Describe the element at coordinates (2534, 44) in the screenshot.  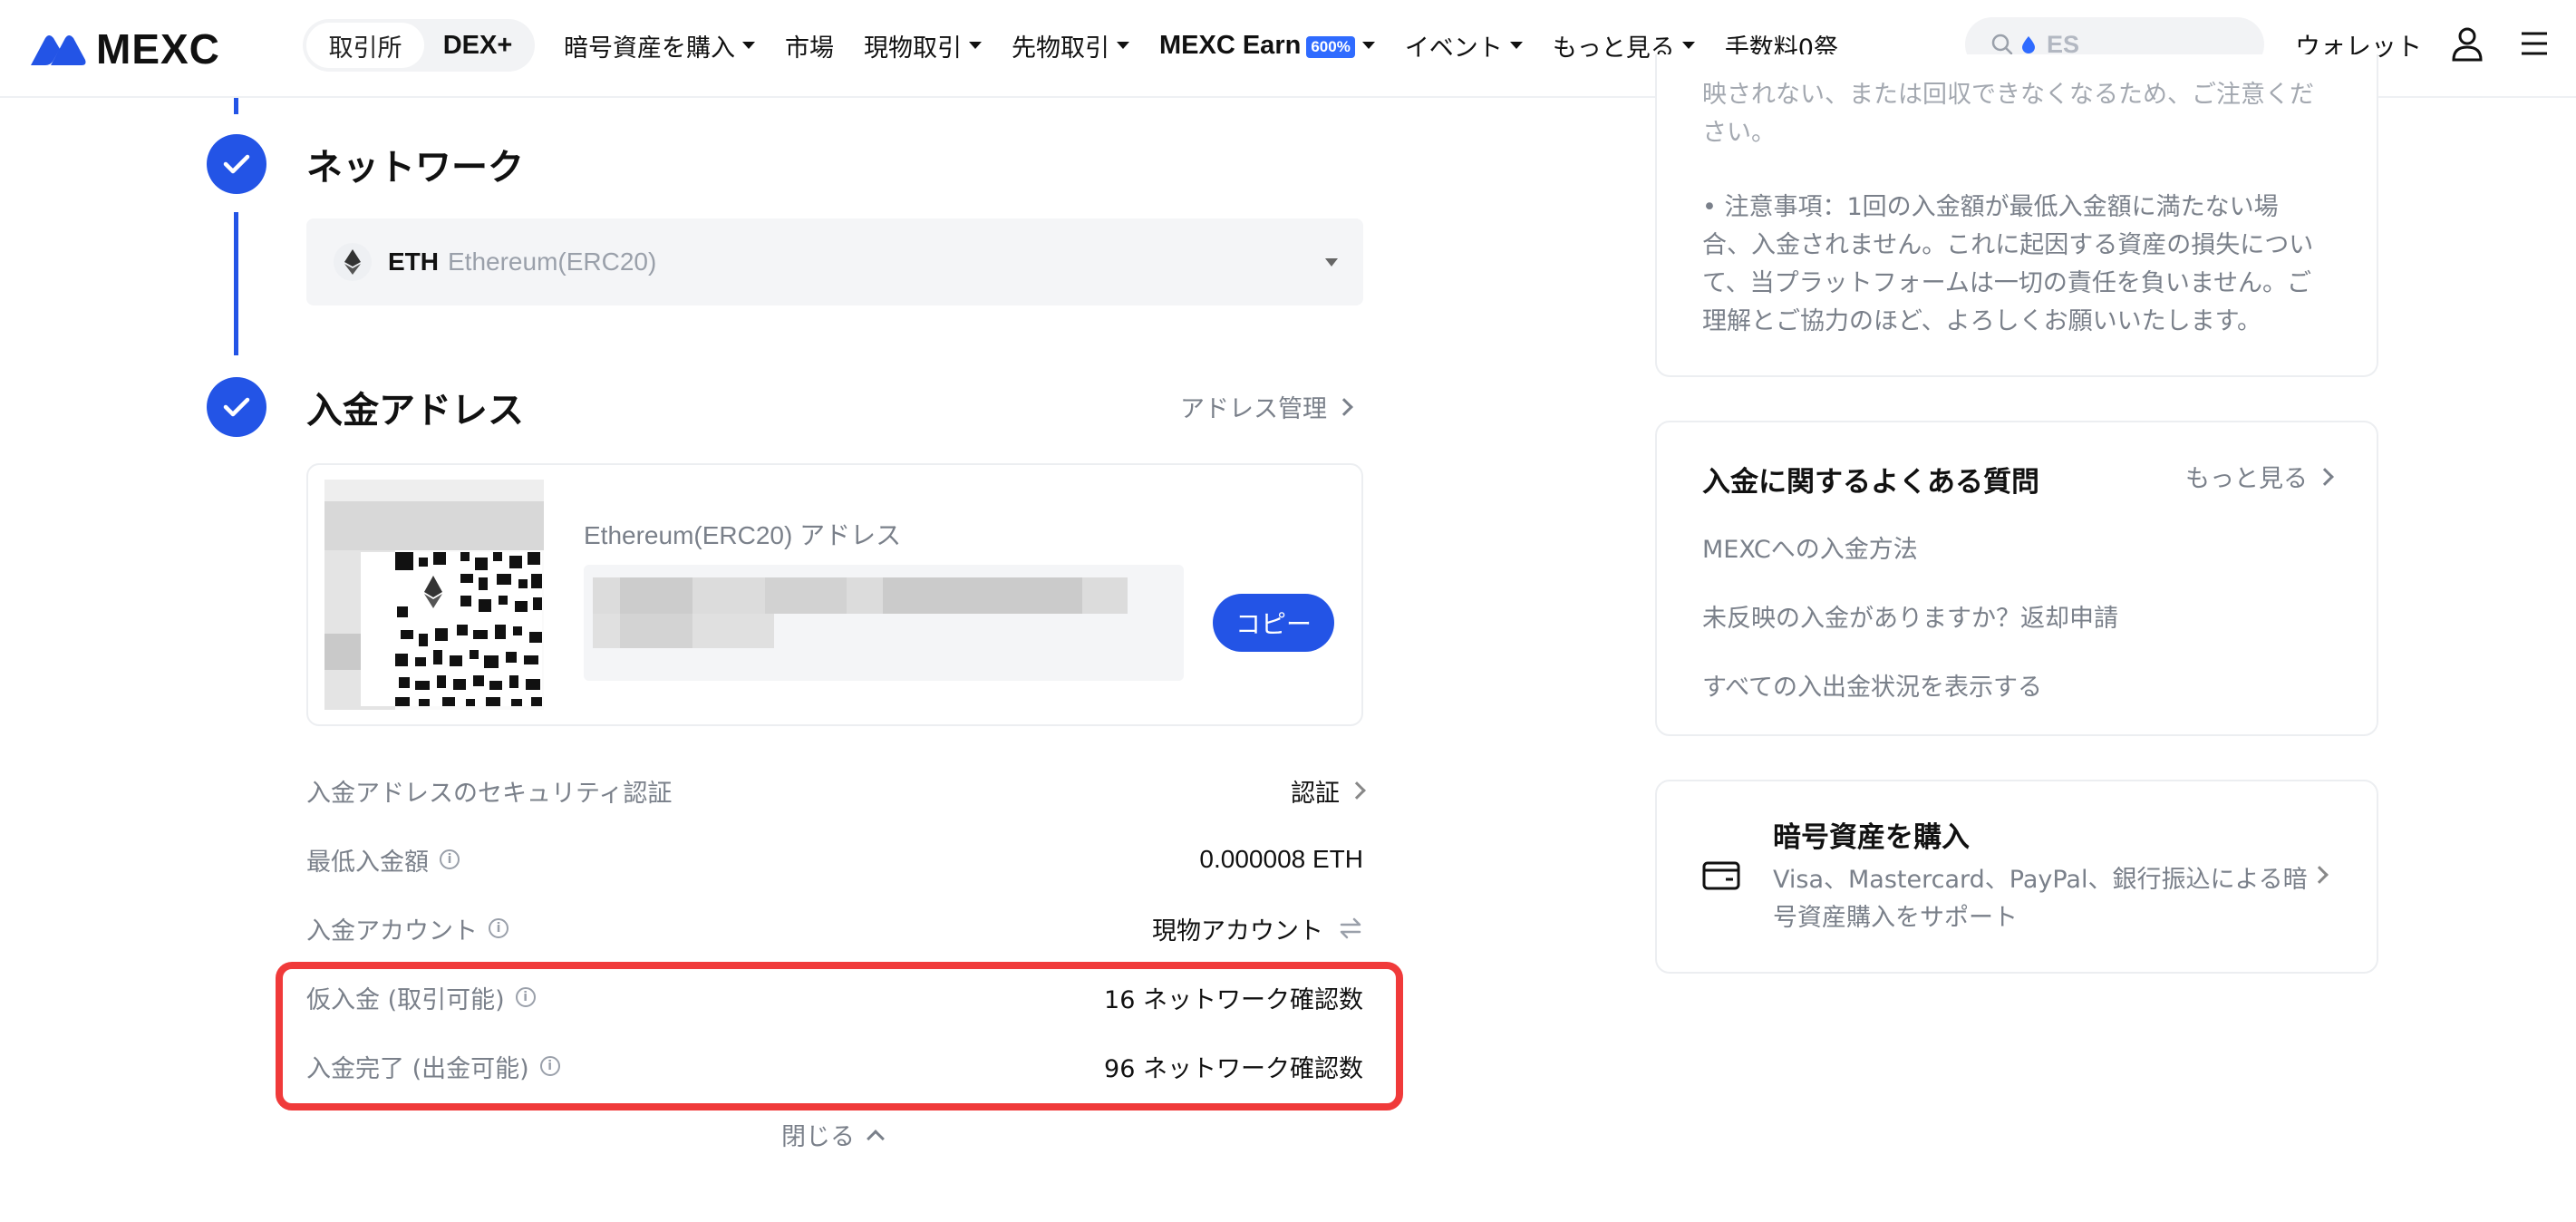
I see `hamburger-menu-icon` at that location.